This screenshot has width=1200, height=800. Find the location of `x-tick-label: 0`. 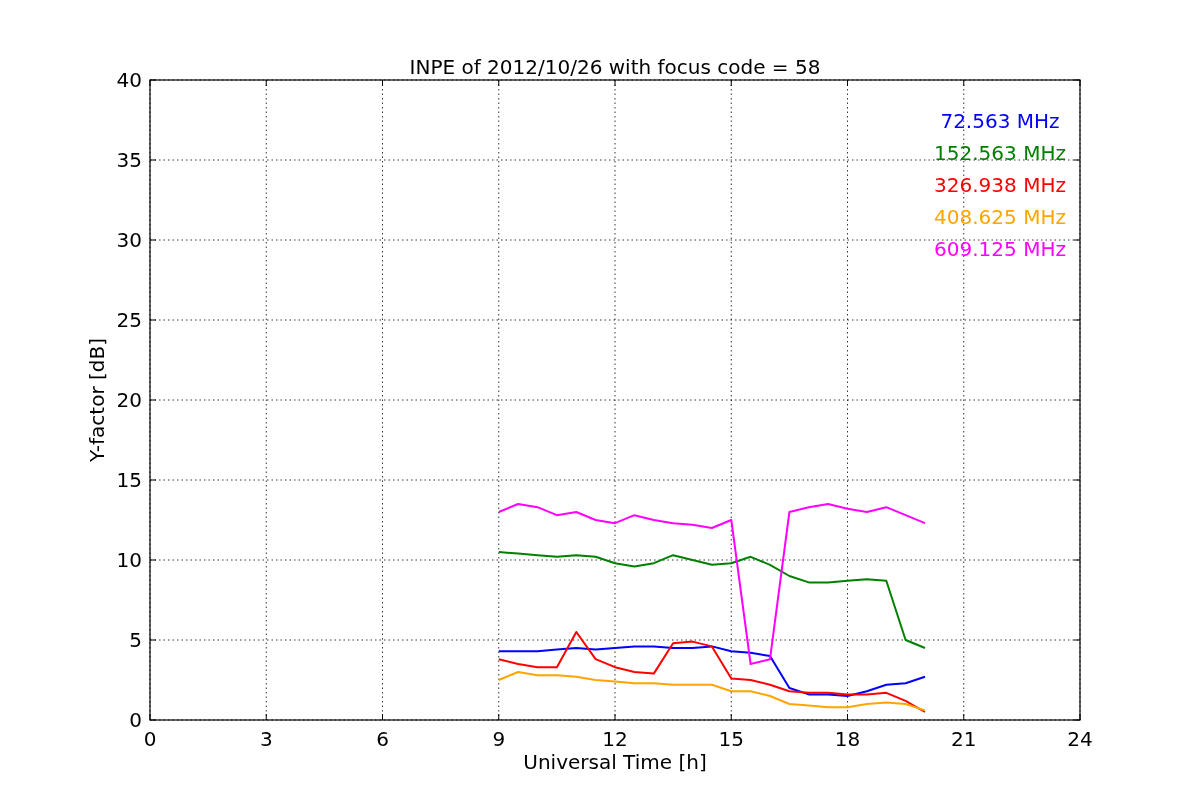

x-tick-label: 0 is located at coordinates (150, 739).